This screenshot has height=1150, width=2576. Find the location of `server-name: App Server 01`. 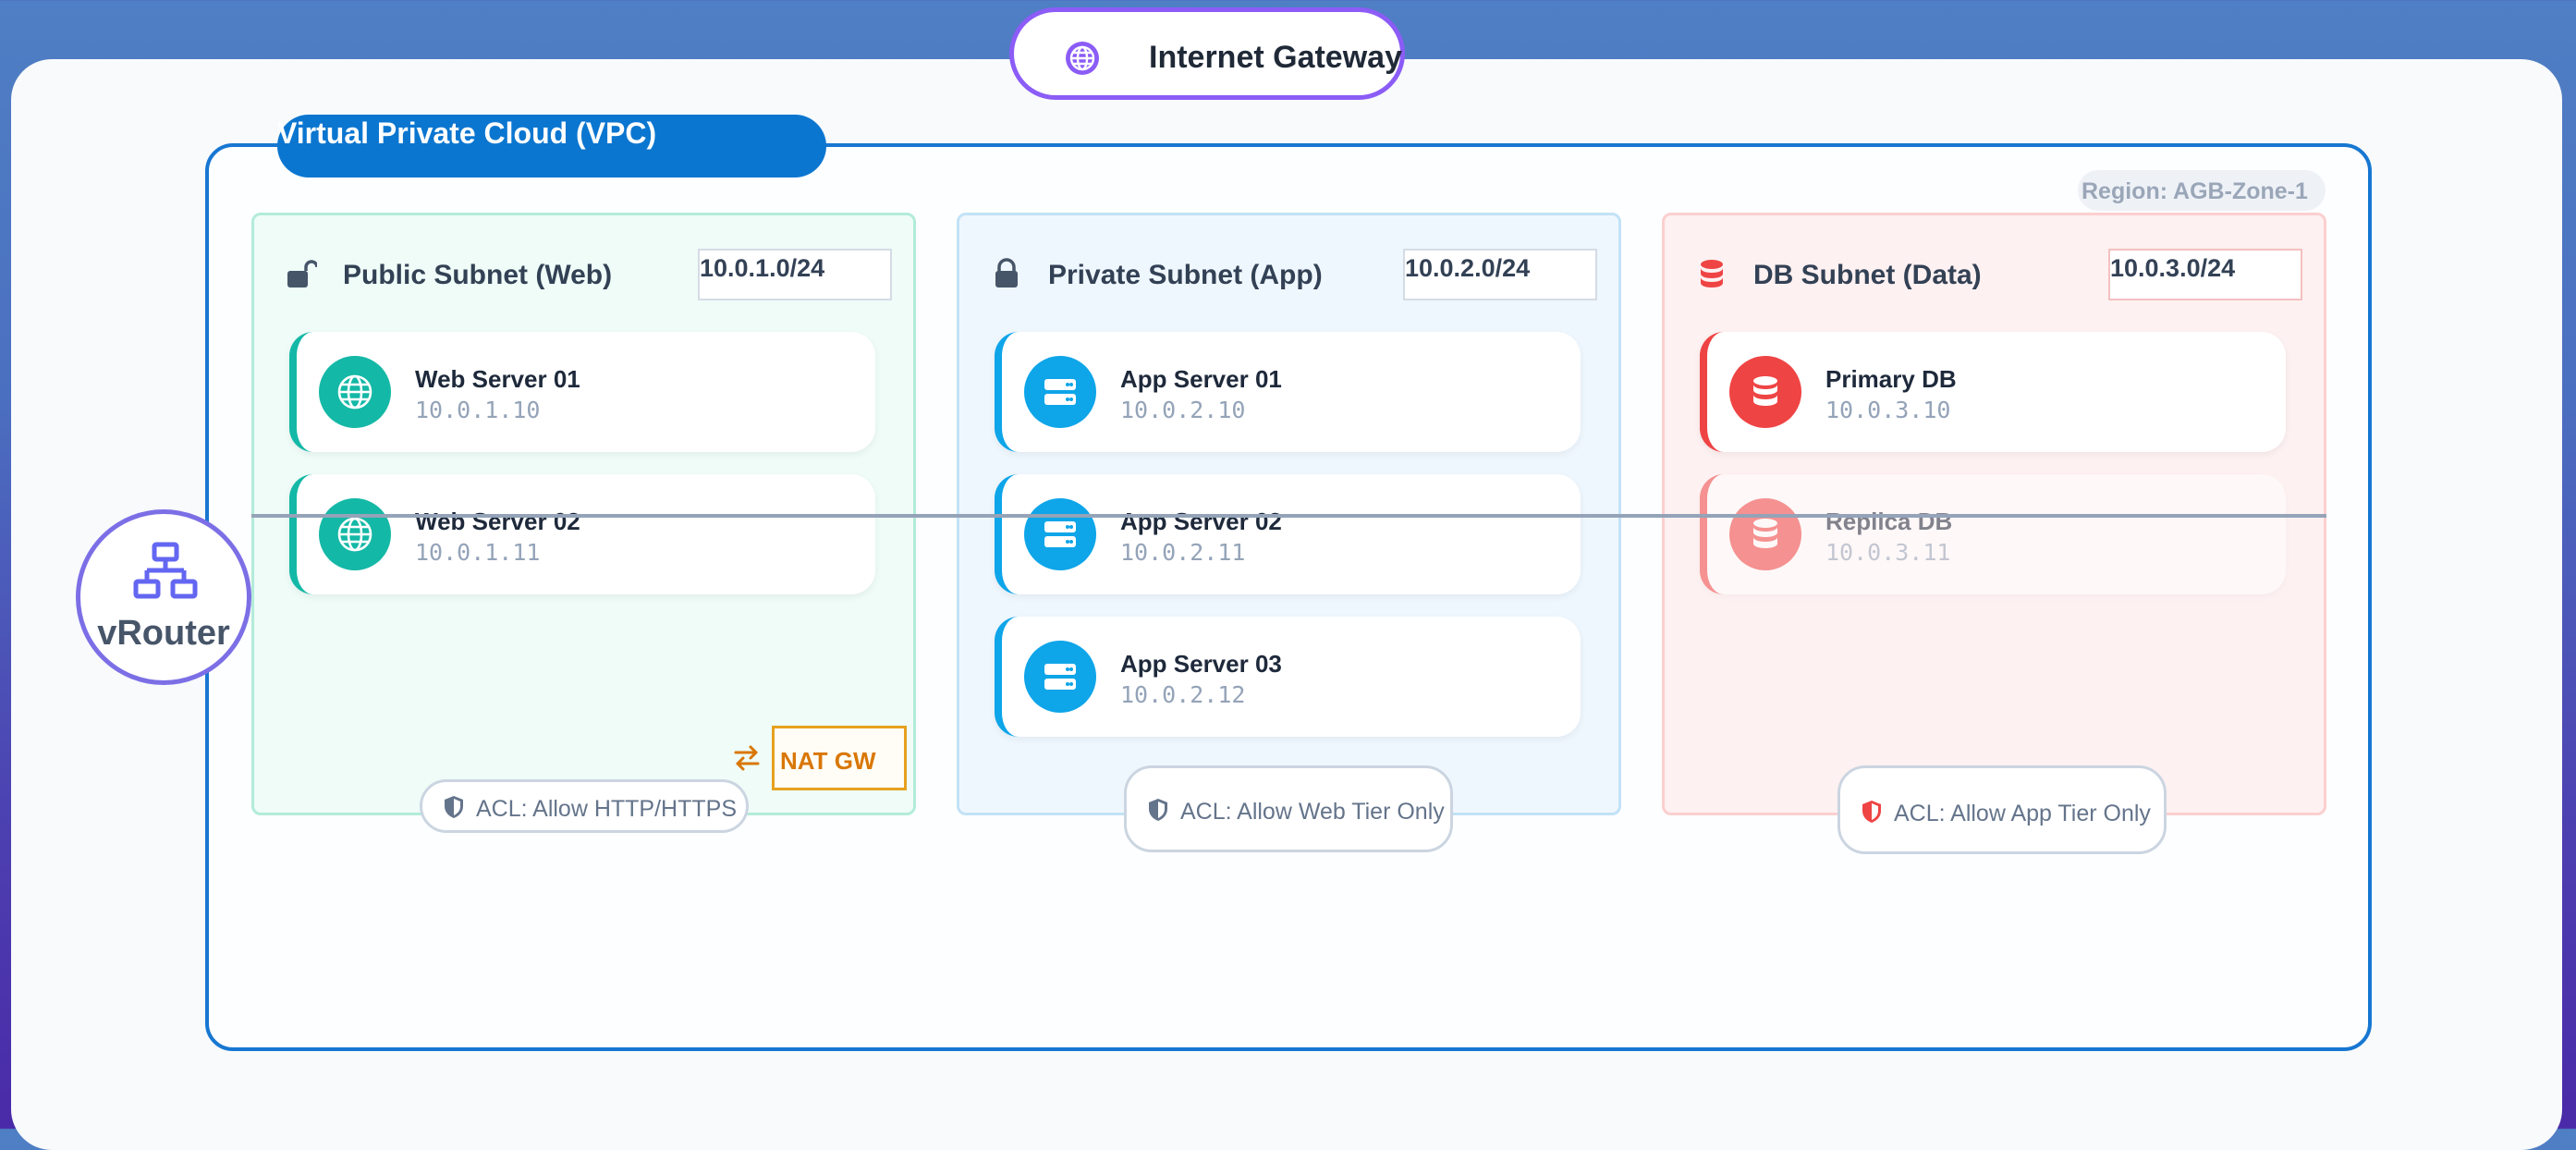

server-name: App Server 01 is located at coordinates (1201, 379).